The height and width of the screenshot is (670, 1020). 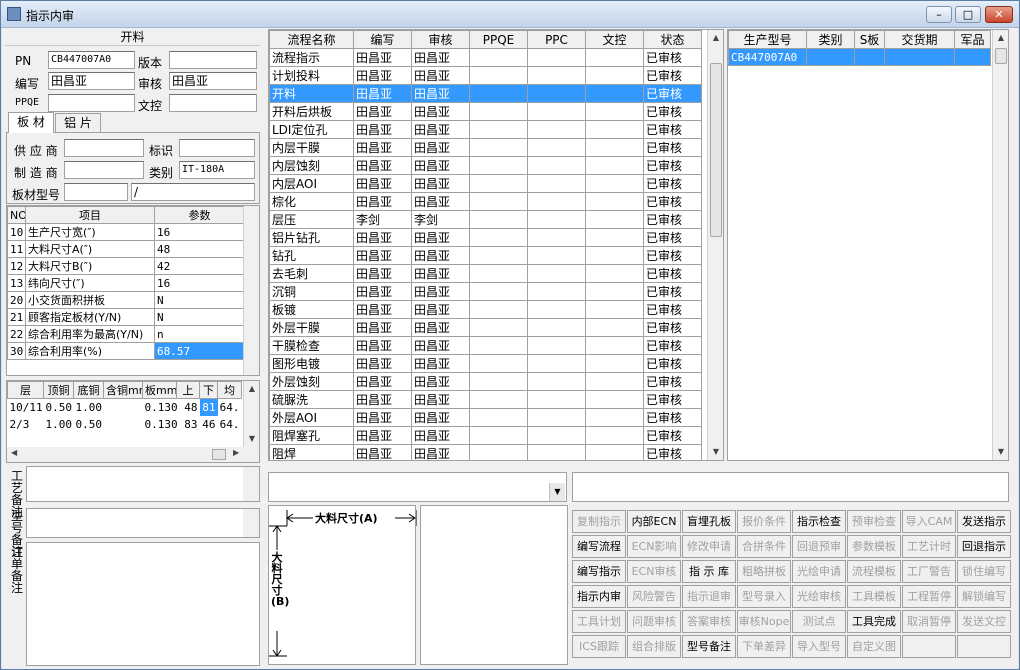 I want to click on close-button: ✕, so click(x=999, y=14).